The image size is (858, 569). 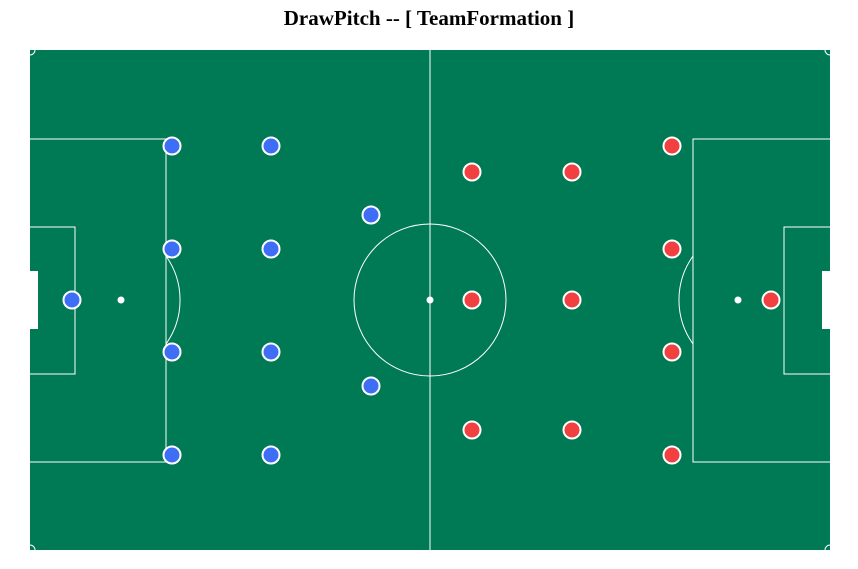 I want to click on right-penalty-spot, so click(x=738, y=300).